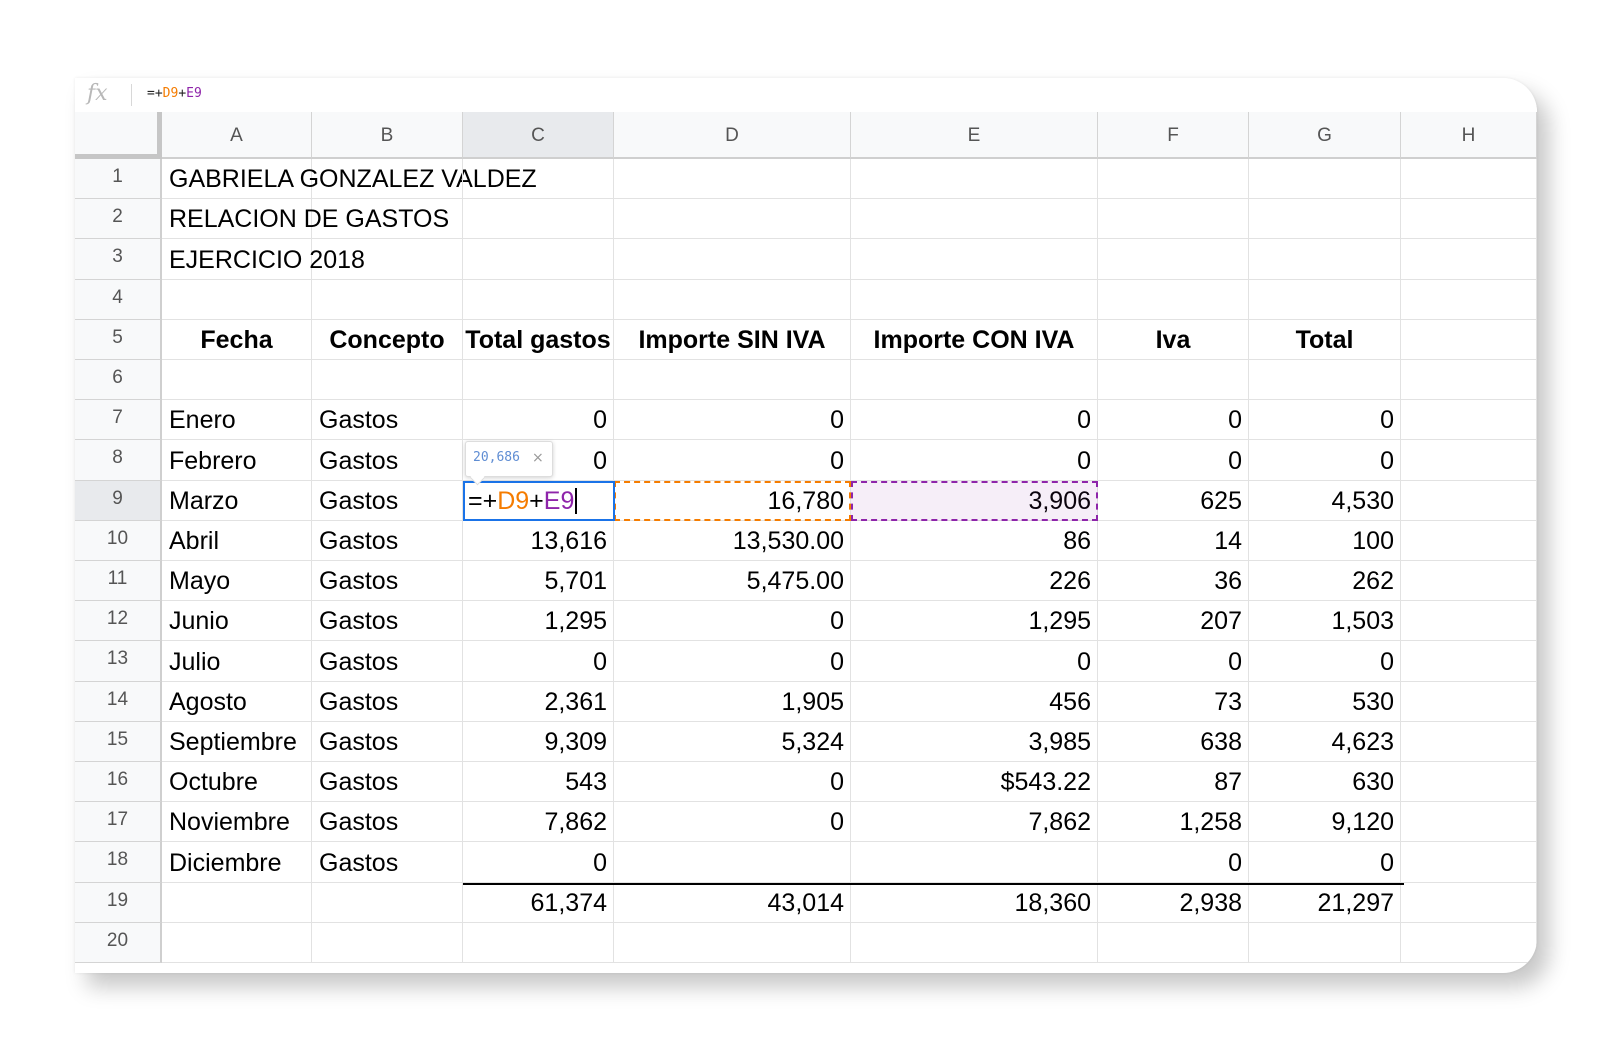 The width and height of the screenshot is (1600, 1047). Describe the element at coordinates (387, 902) in the screenshot. I see `total-cell` at that location.